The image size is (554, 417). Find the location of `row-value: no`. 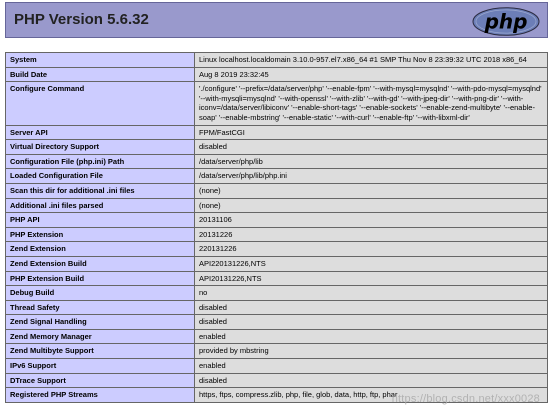

row-value: no is located at coordinates (371, 293).